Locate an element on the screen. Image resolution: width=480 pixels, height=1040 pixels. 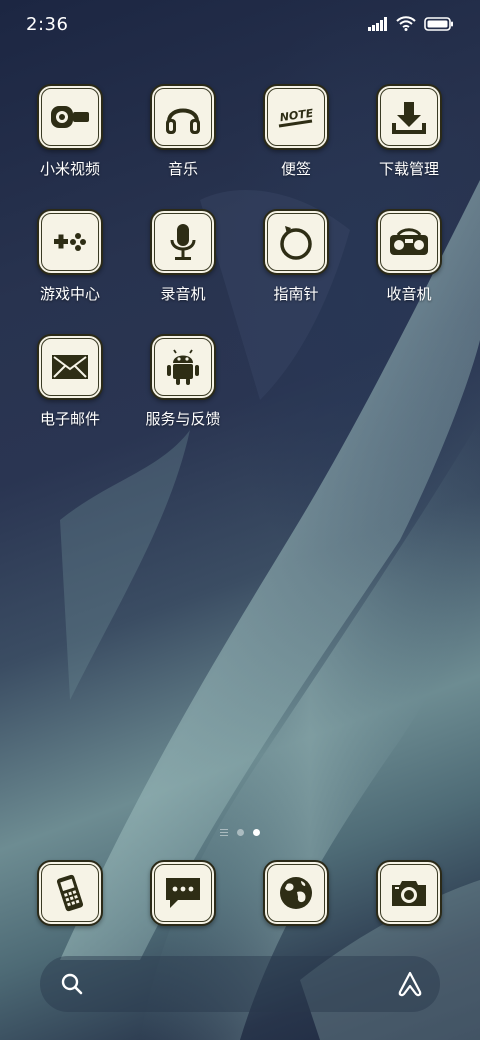
dock-messages is located at coordinates (183, 893).